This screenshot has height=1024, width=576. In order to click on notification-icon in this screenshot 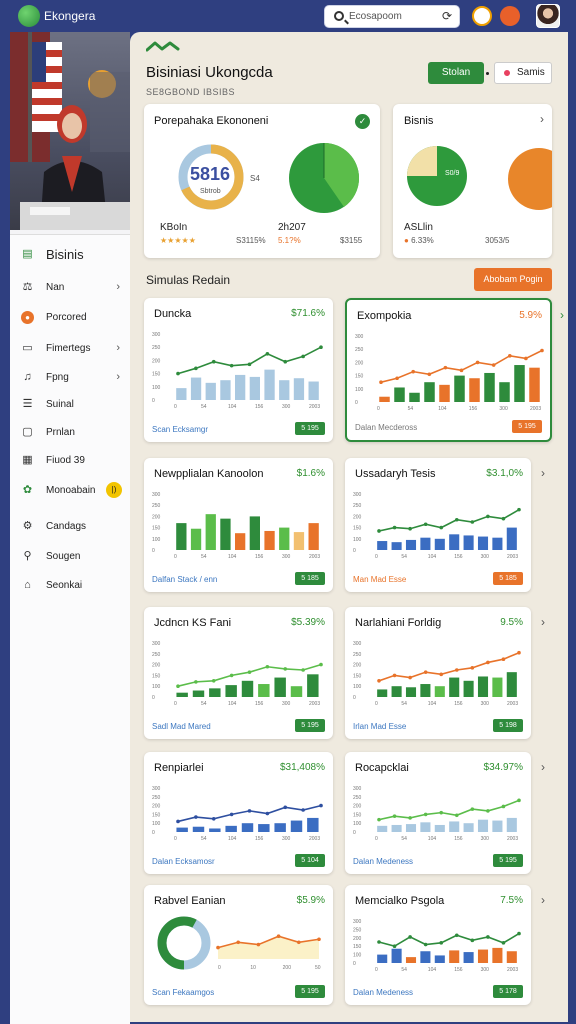, I will do `click(482, 16)`.